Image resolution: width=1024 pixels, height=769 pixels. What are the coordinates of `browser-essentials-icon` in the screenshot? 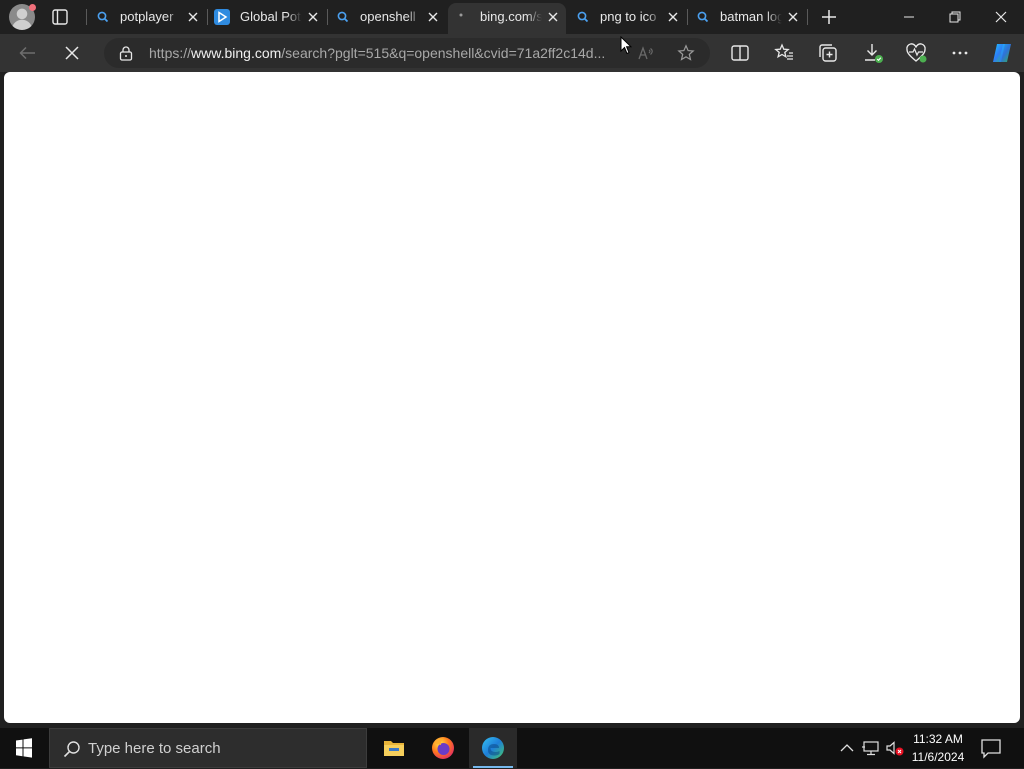 It's located at (916, 53).